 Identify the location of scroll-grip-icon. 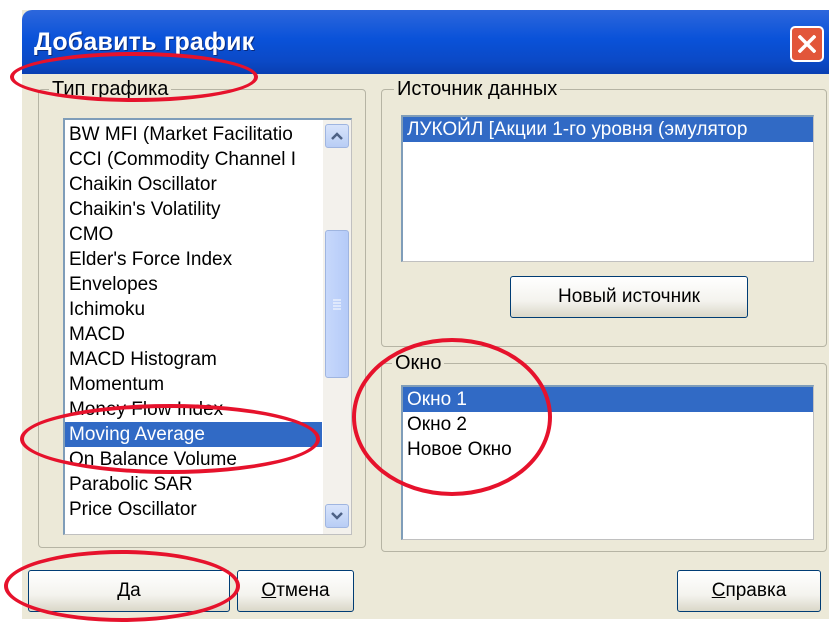
(337, 304).